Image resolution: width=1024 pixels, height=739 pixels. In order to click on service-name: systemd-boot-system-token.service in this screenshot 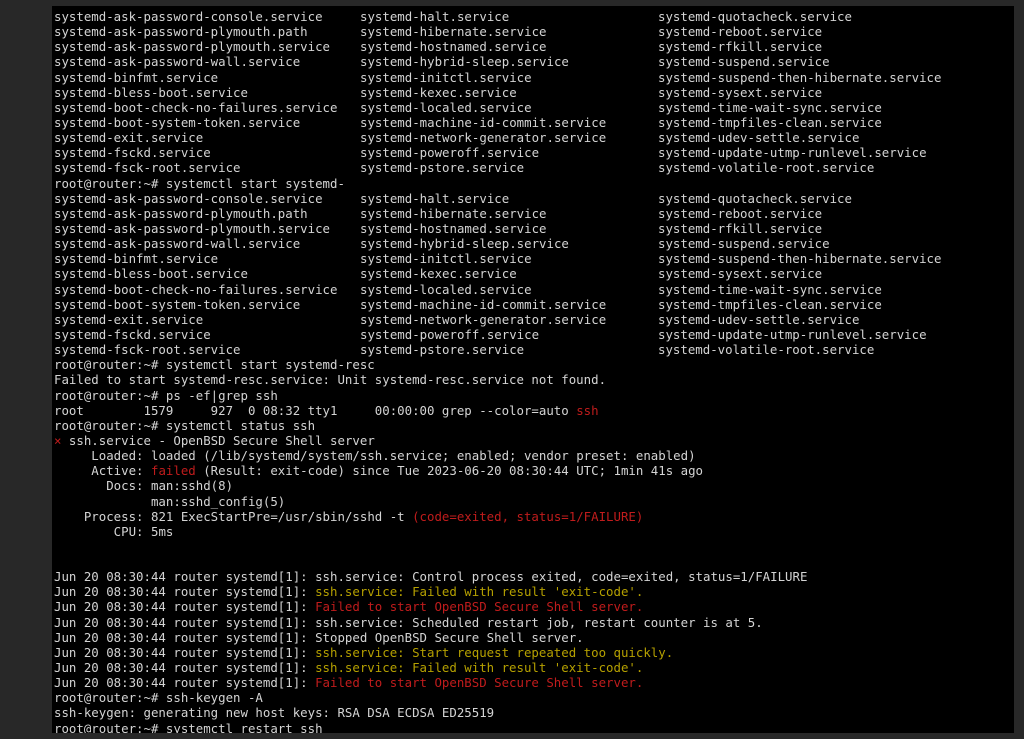, I will do `click(177, 122)`.